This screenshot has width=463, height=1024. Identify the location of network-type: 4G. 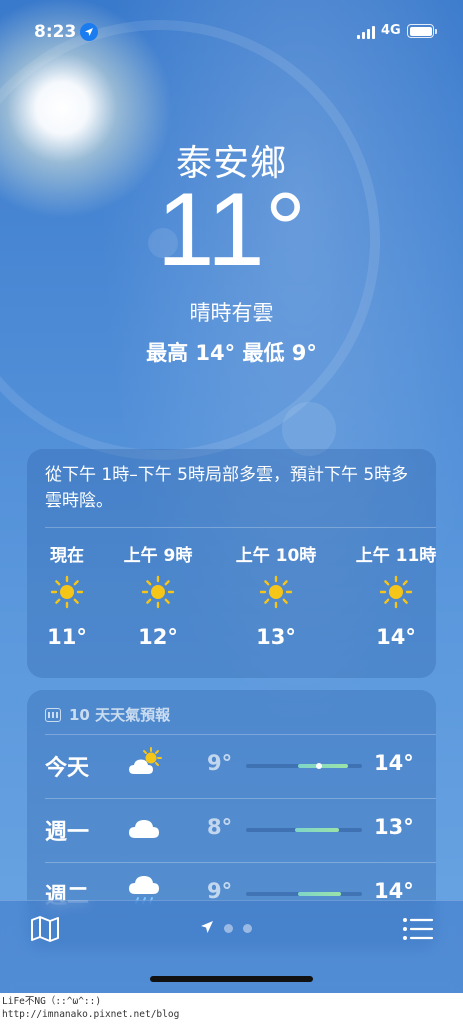
(391, 30).